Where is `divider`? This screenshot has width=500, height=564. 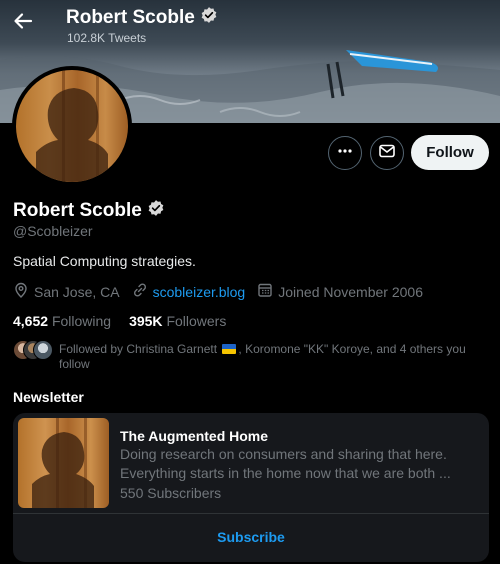
divider is located at coordinates (251, 513).